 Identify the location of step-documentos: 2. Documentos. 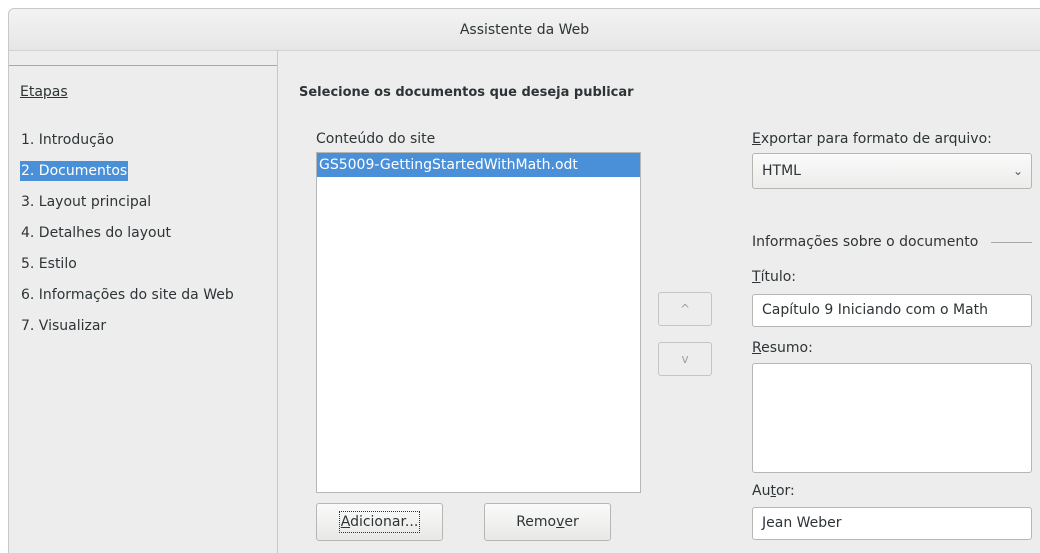
(127, 171).